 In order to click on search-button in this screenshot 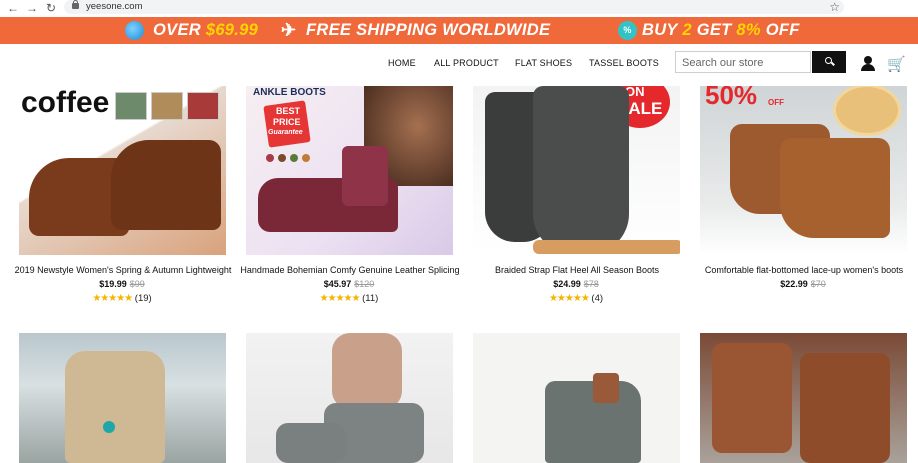, I will do `click(829, 62)`.